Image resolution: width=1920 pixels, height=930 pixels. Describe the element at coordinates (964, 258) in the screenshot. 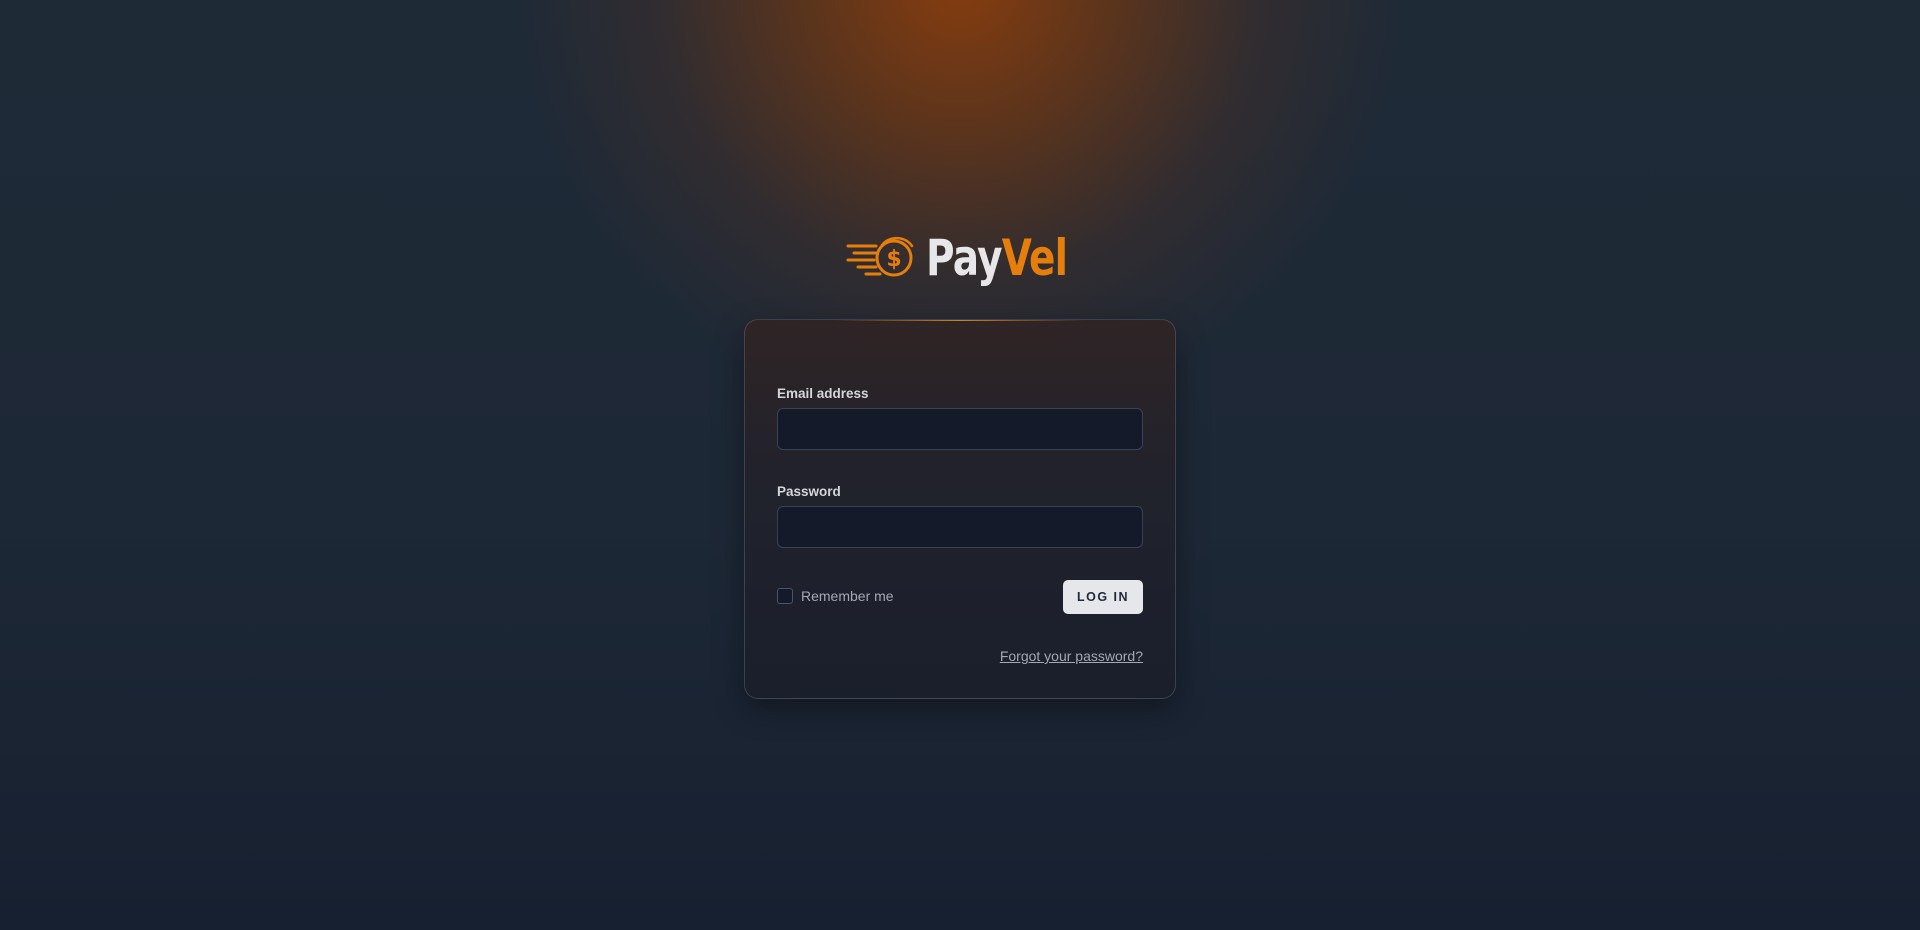

I see `brand-name-part1: Pay` at that location.